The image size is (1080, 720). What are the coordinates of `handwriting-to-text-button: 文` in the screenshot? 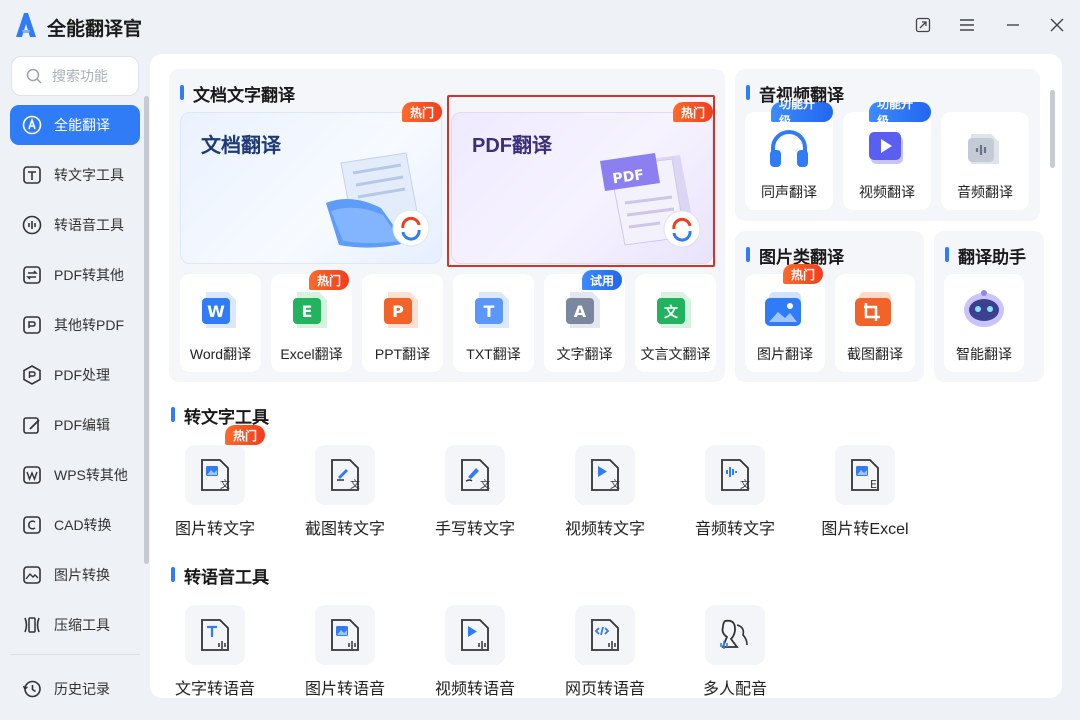 It's located at (475, 475).